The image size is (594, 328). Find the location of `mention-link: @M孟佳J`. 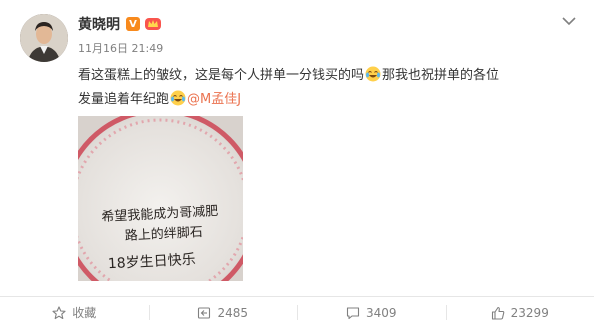

mention-link: @M孟佳J is located at coordinates (214, 99).